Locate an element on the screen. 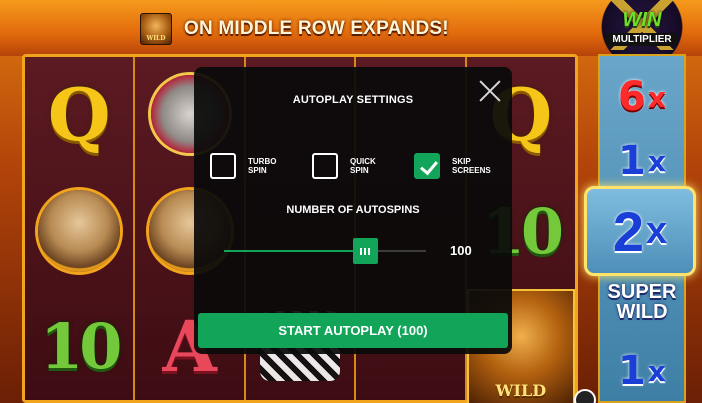  multiplier-cell-highlighted: 2x is located at coordinates (640, 231).